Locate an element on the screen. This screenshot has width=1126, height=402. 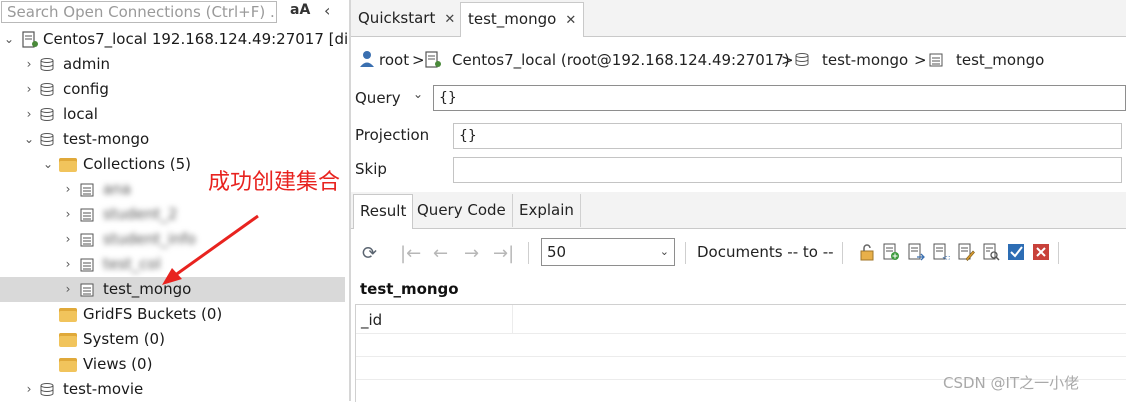
result-tab-bar: Result Query Code Explain is located at coordinates (738, 210).